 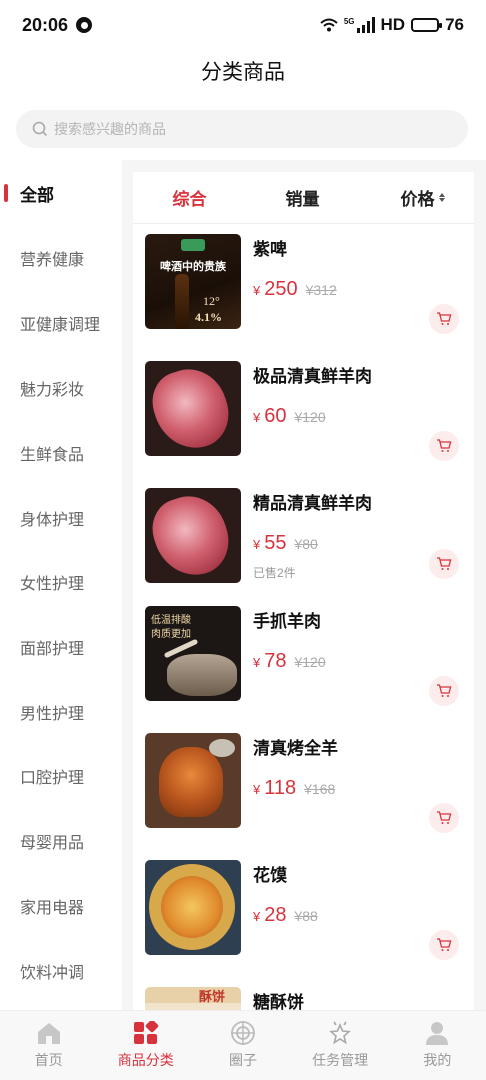 What do you see at coordinates (243, 25) in the screenshot?
I see `status-bar: 20:06 5G HD 76` at bounding box center [243, 25].